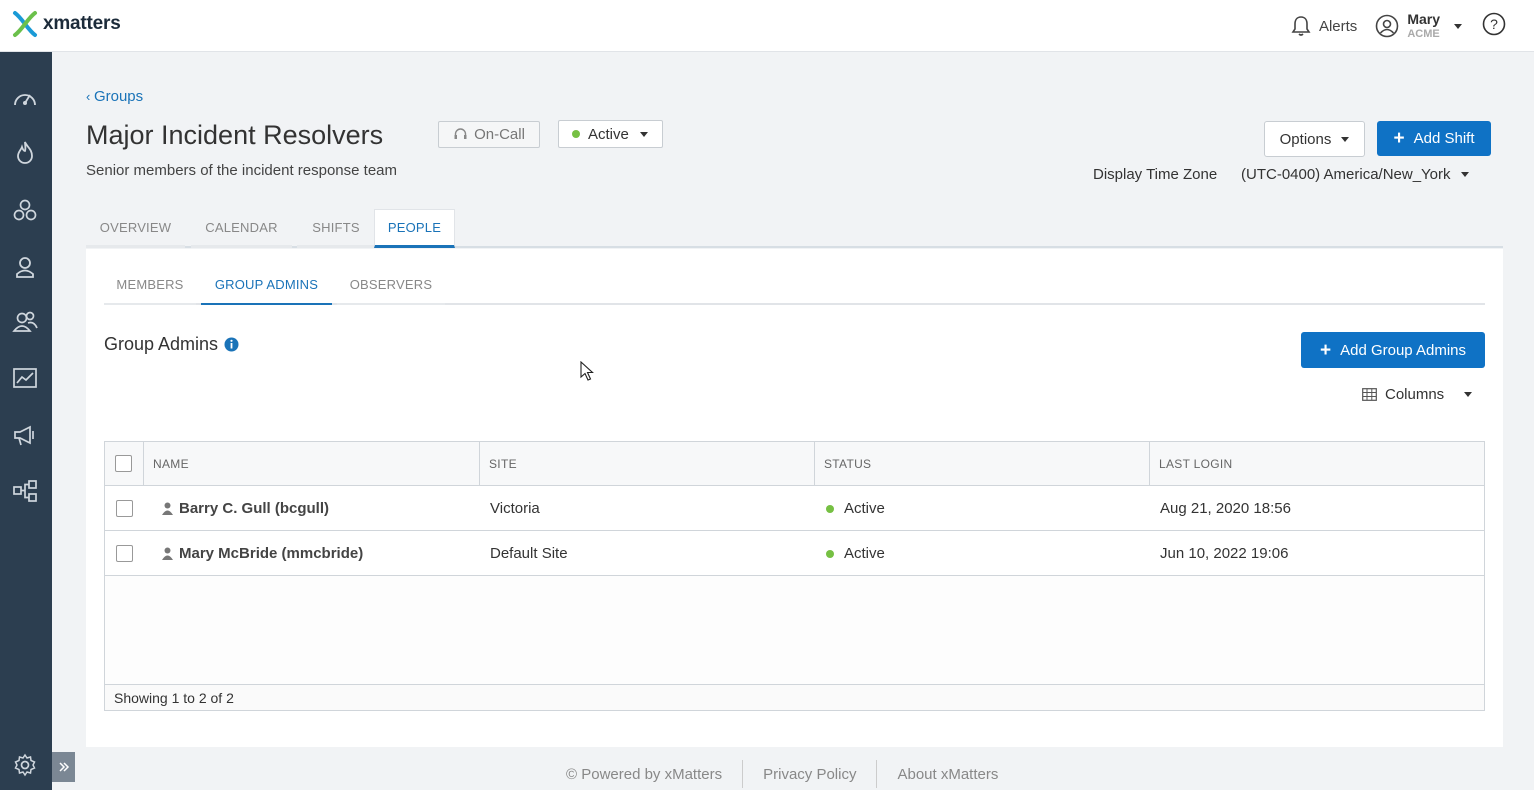 The height and width of the screenshot is (790, 1534). I want to click on main-tabs: OVERVIEW CALENDAR SHIFTS PEOPLE, so click(794, 228).